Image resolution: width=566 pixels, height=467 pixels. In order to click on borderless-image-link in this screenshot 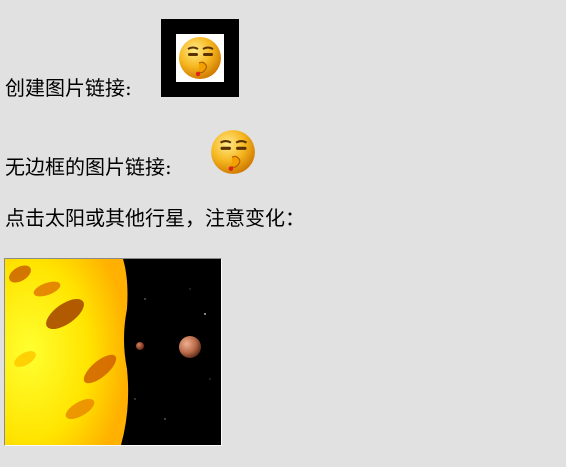, I will do `click(233, 152)`.